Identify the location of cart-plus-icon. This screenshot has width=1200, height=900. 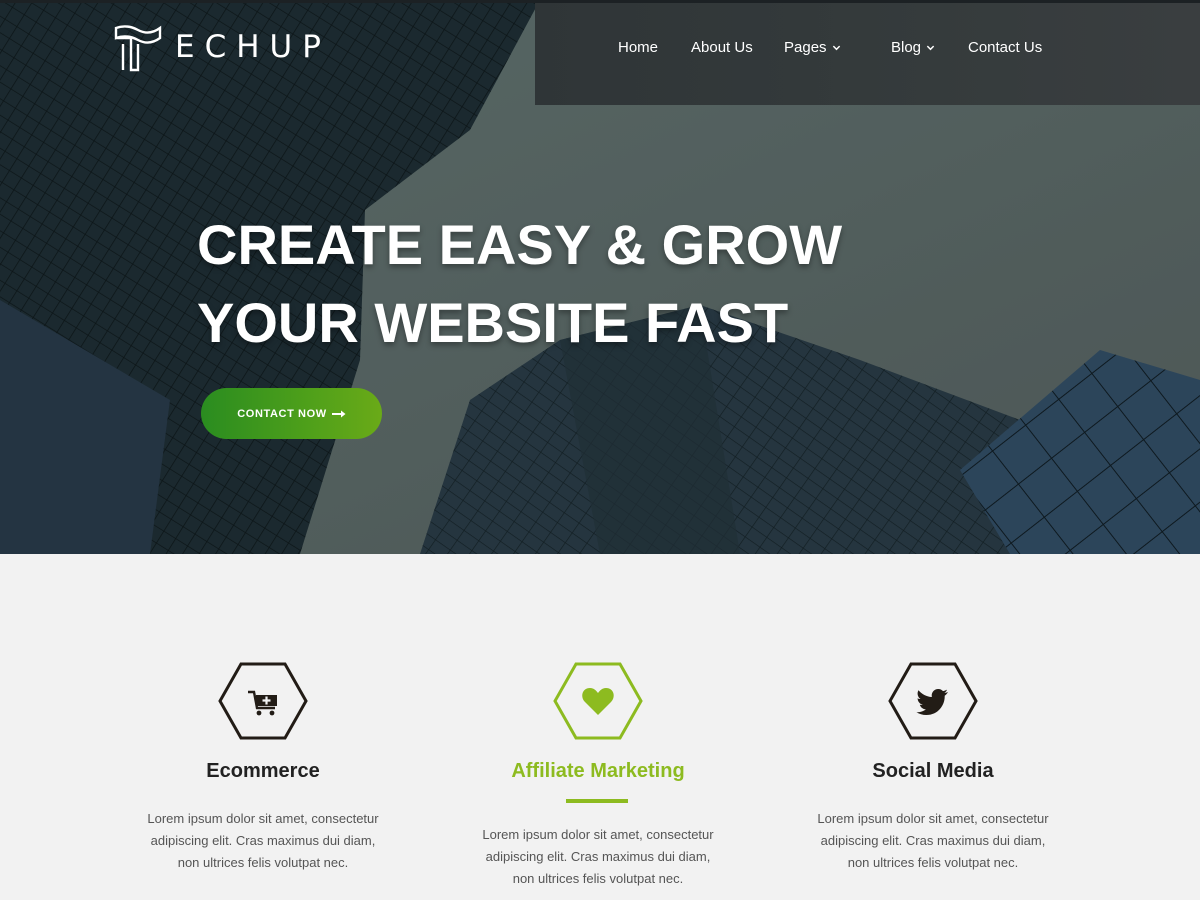
(262, 703).